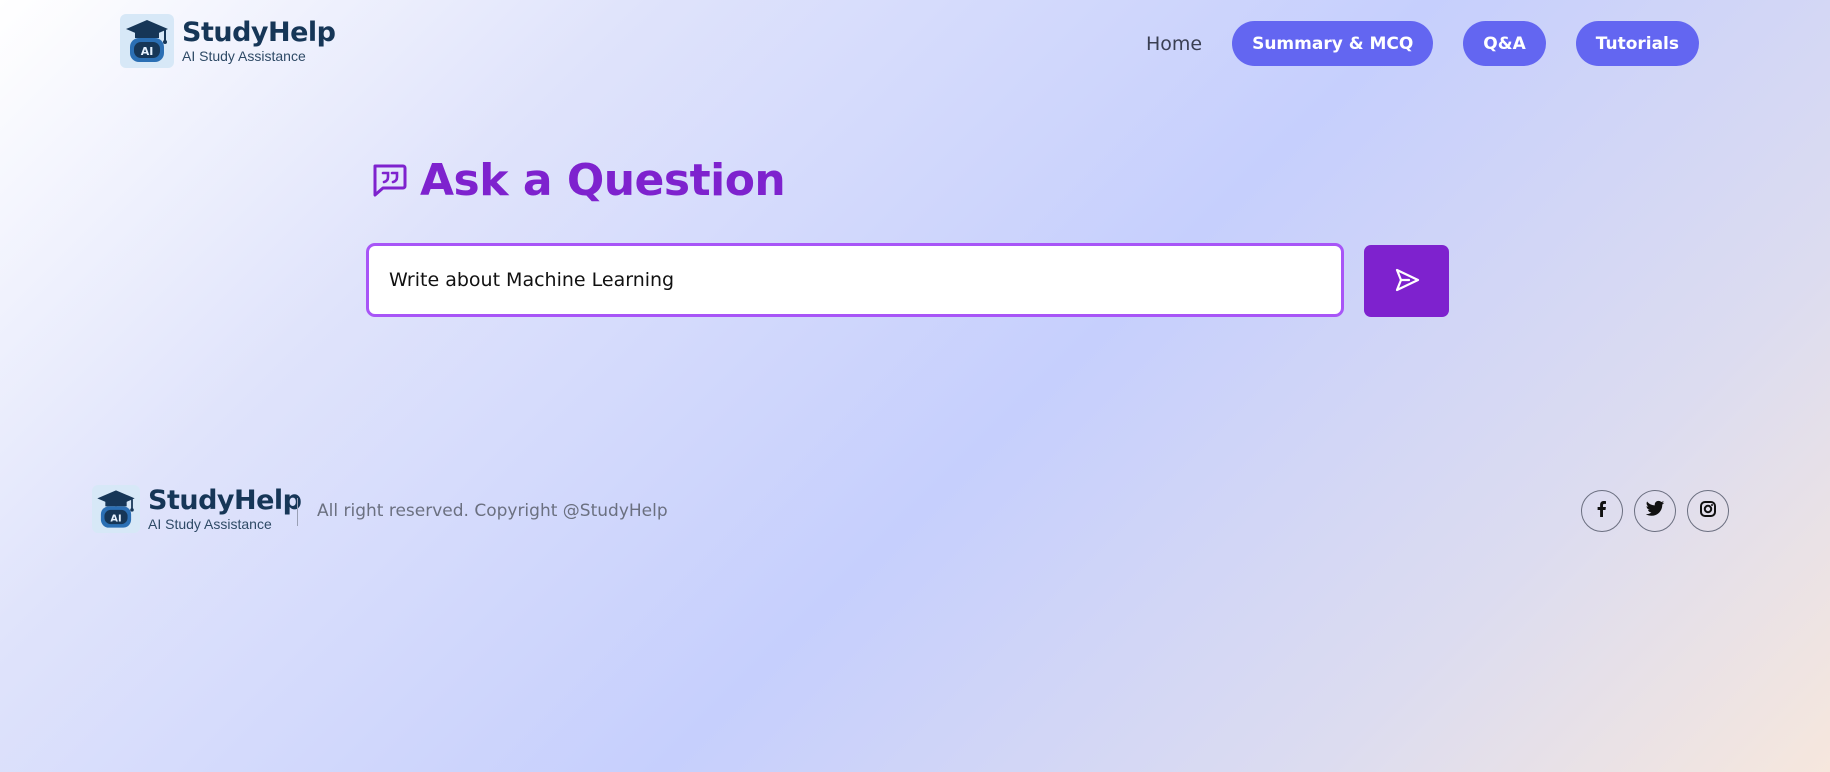 This screenshot has height=772, width=1830. Describe the element at coordinates (492, 511) in the screenshot. I see `copyright-text: All right reserved. Copyright @StudyHelp` at that location.